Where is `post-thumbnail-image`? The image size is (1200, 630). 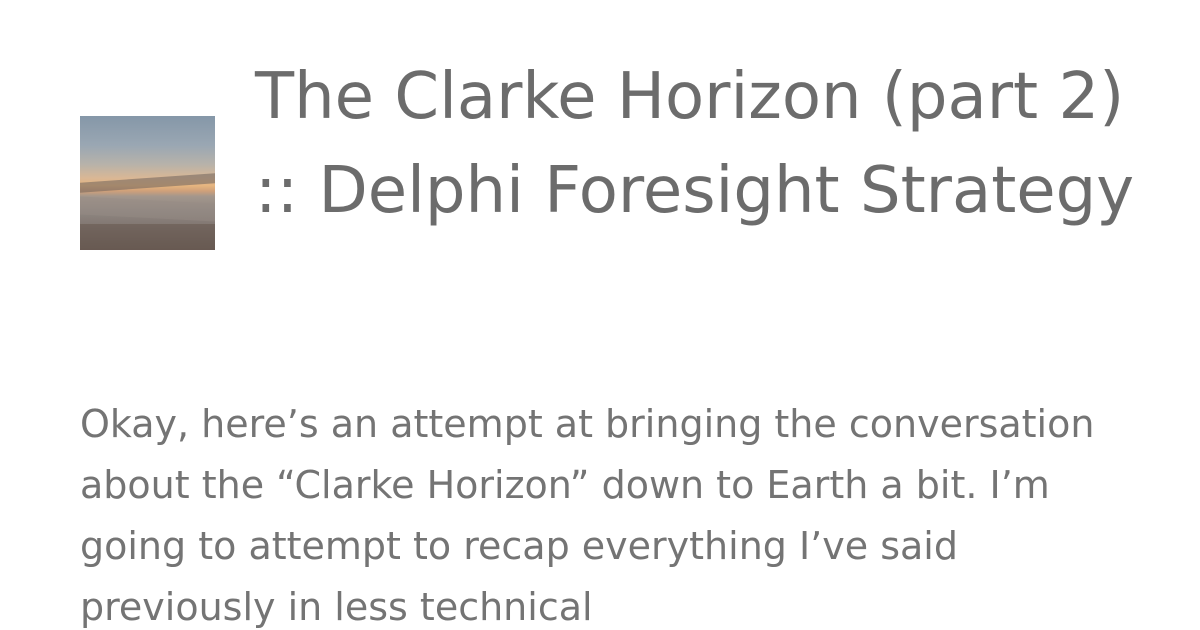
post-thumbnail-image is located at coordinates (147, 183).